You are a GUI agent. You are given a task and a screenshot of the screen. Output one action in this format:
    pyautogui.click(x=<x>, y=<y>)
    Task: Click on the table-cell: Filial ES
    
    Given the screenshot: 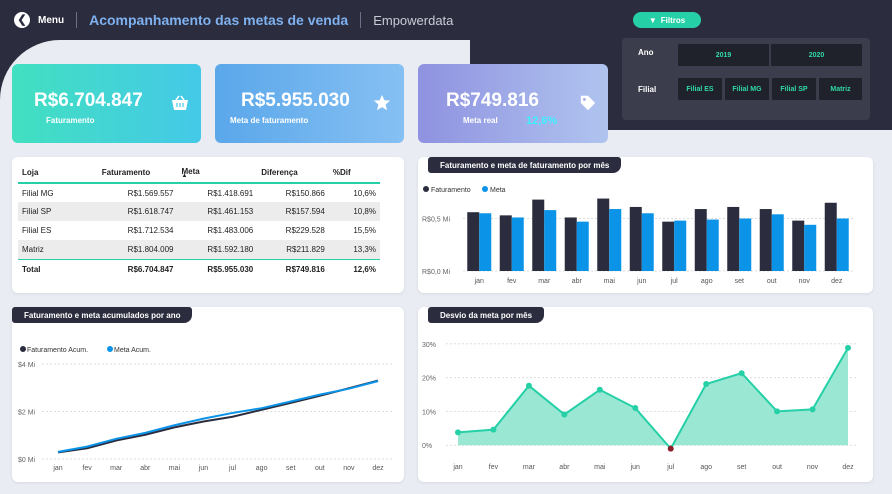 What is the action you would take?
    pyautogui.click(x=37, y=230)
    